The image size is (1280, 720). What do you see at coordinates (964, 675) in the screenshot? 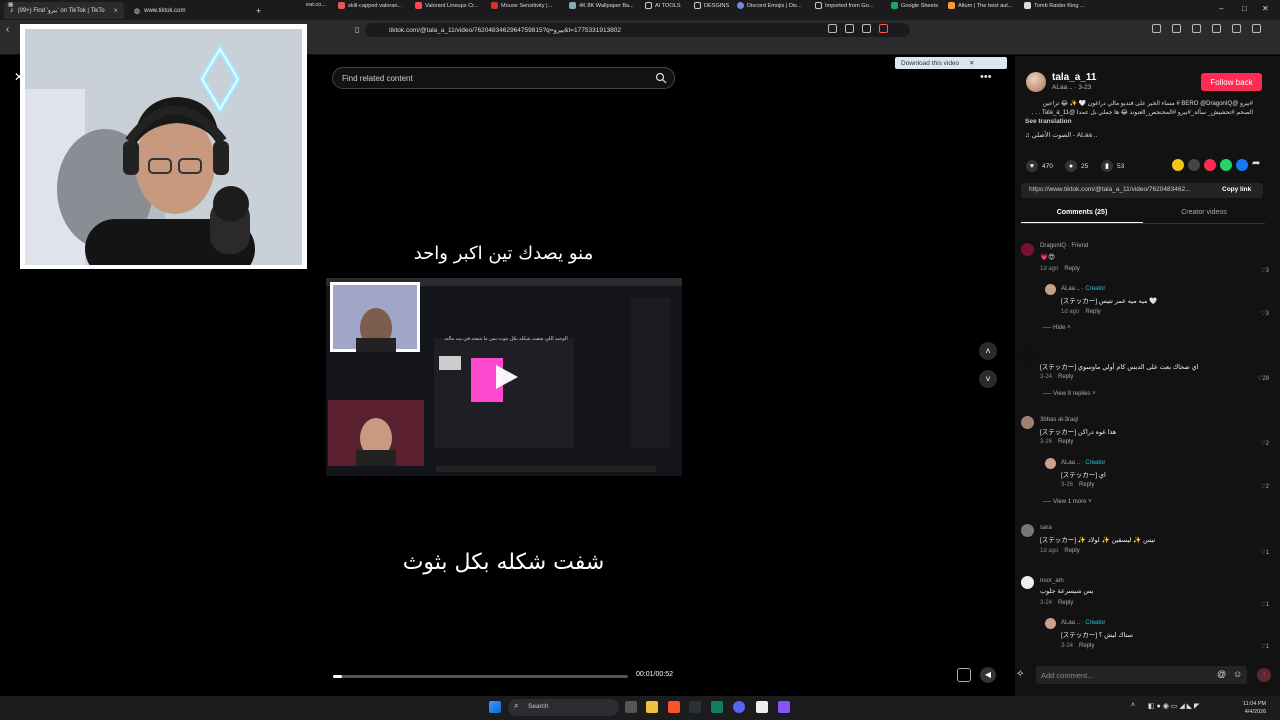
I see `floating-player-icon` at bounding box center [964, 675].